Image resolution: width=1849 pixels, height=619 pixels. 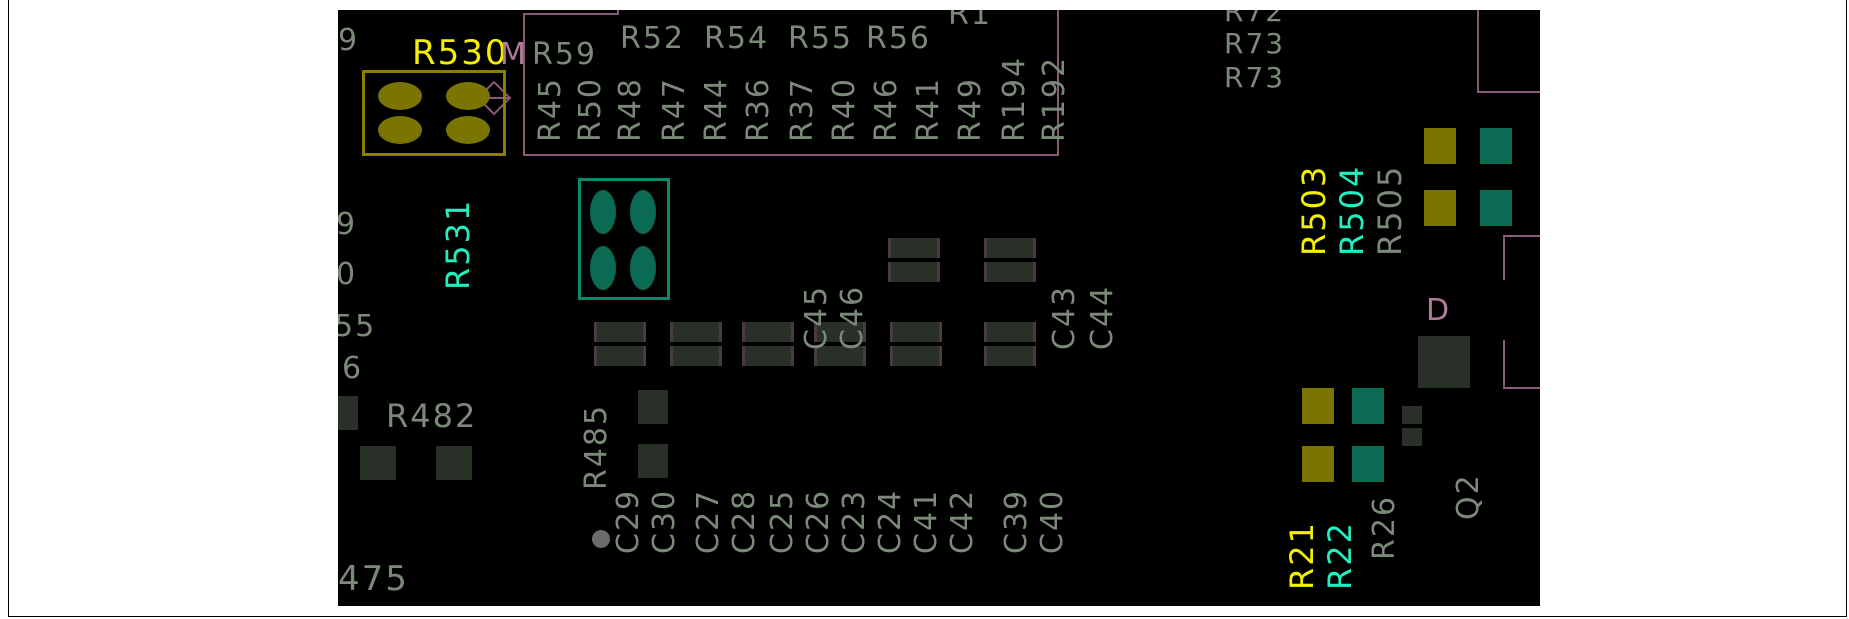 What do you see at coordinates (782, 521) in the screenshot?
I see `label-c25: C25` at bounding box center [782, 521].